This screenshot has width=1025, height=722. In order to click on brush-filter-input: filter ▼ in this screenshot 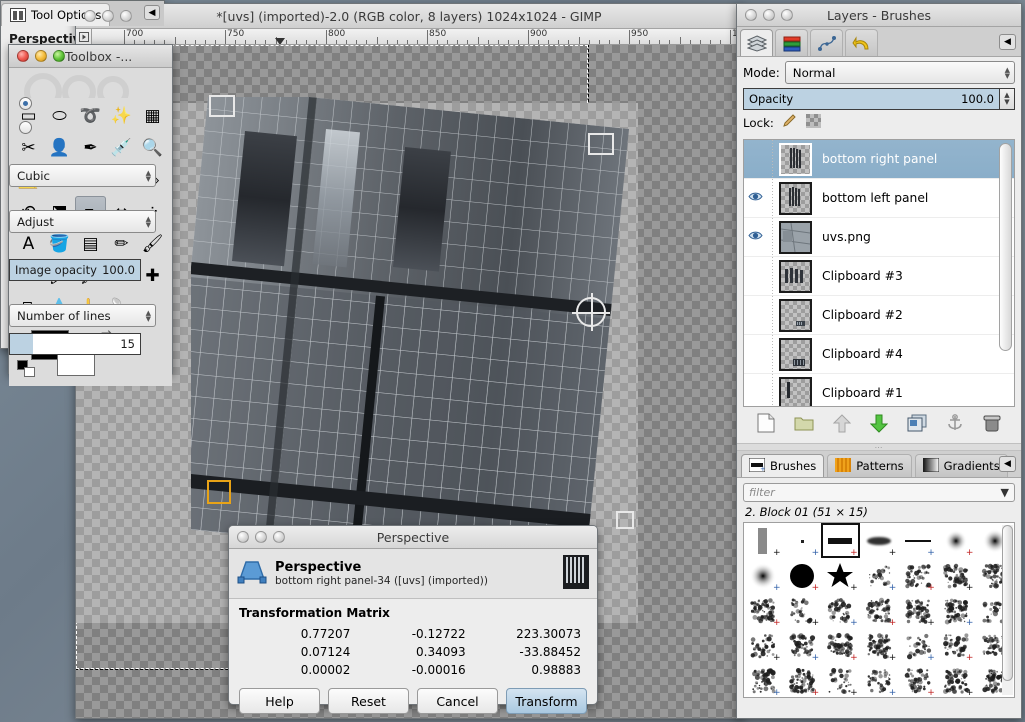, I will do `click(879, 492)`.